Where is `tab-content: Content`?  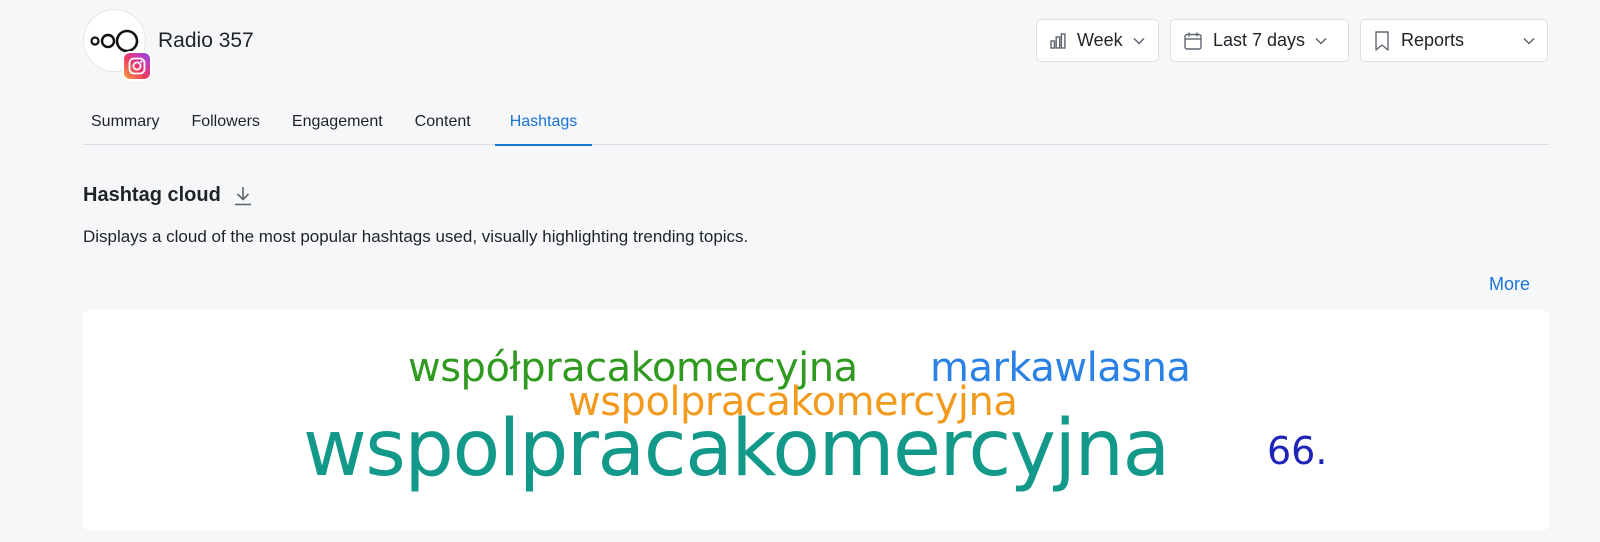 tab-content: Content is located at coordinates (443, 124).